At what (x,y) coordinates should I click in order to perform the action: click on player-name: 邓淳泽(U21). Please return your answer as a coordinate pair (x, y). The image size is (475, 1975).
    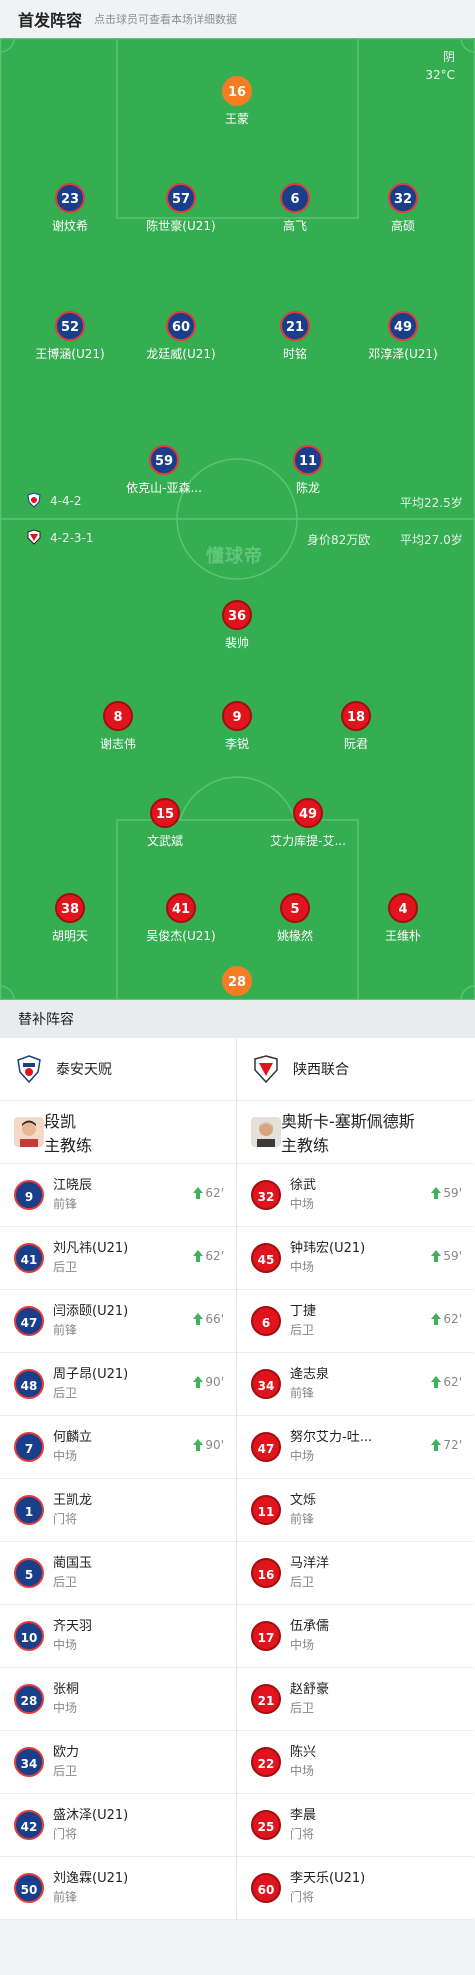
    Looking at the image, I should click on (403, 354).